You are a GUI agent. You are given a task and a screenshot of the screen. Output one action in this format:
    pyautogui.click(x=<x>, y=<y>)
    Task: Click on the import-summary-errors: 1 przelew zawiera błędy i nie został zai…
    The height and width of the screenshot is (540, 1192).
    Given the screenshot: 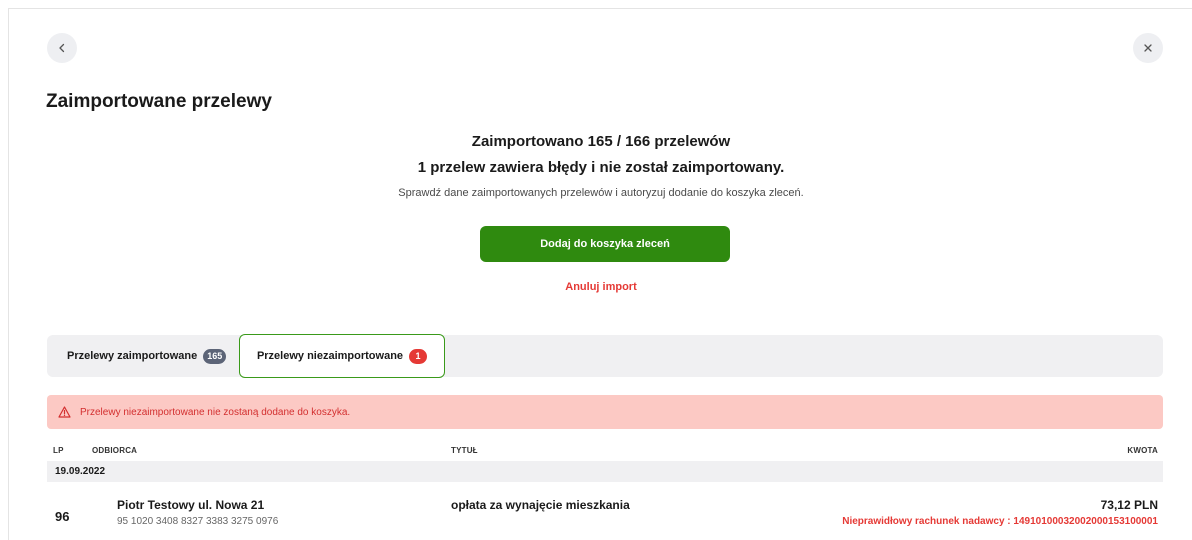 What is the action you would take?
    pyautogui.click(x=601, y=167)
    